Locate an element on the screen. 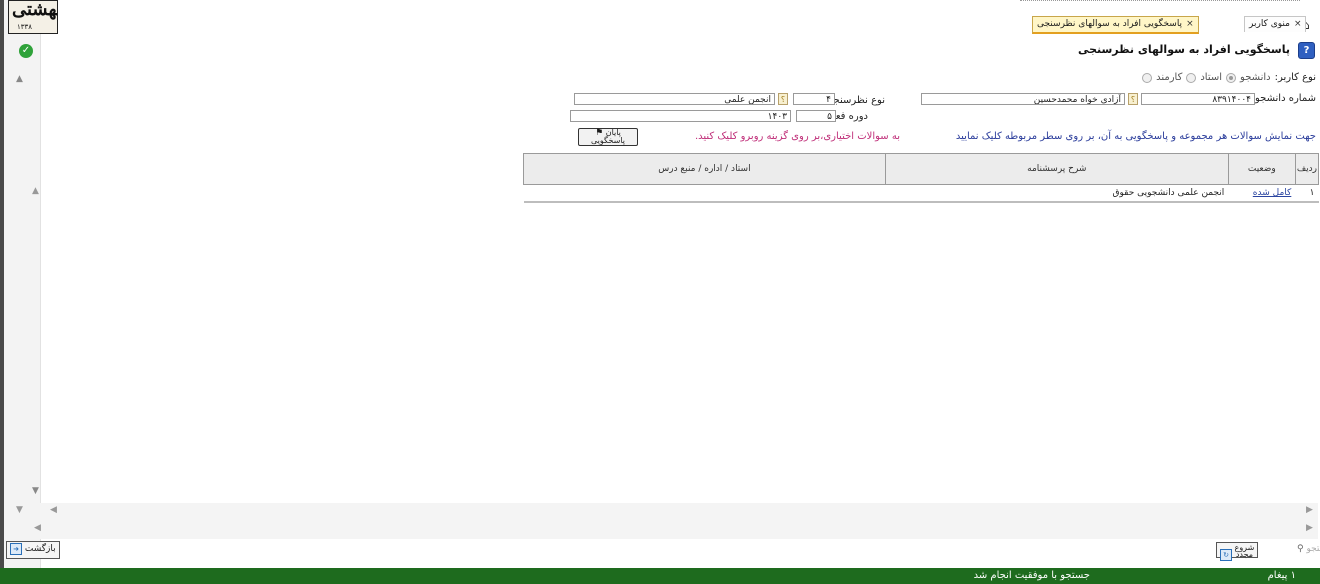  radio-staff is located at coordinates (1147, 77).